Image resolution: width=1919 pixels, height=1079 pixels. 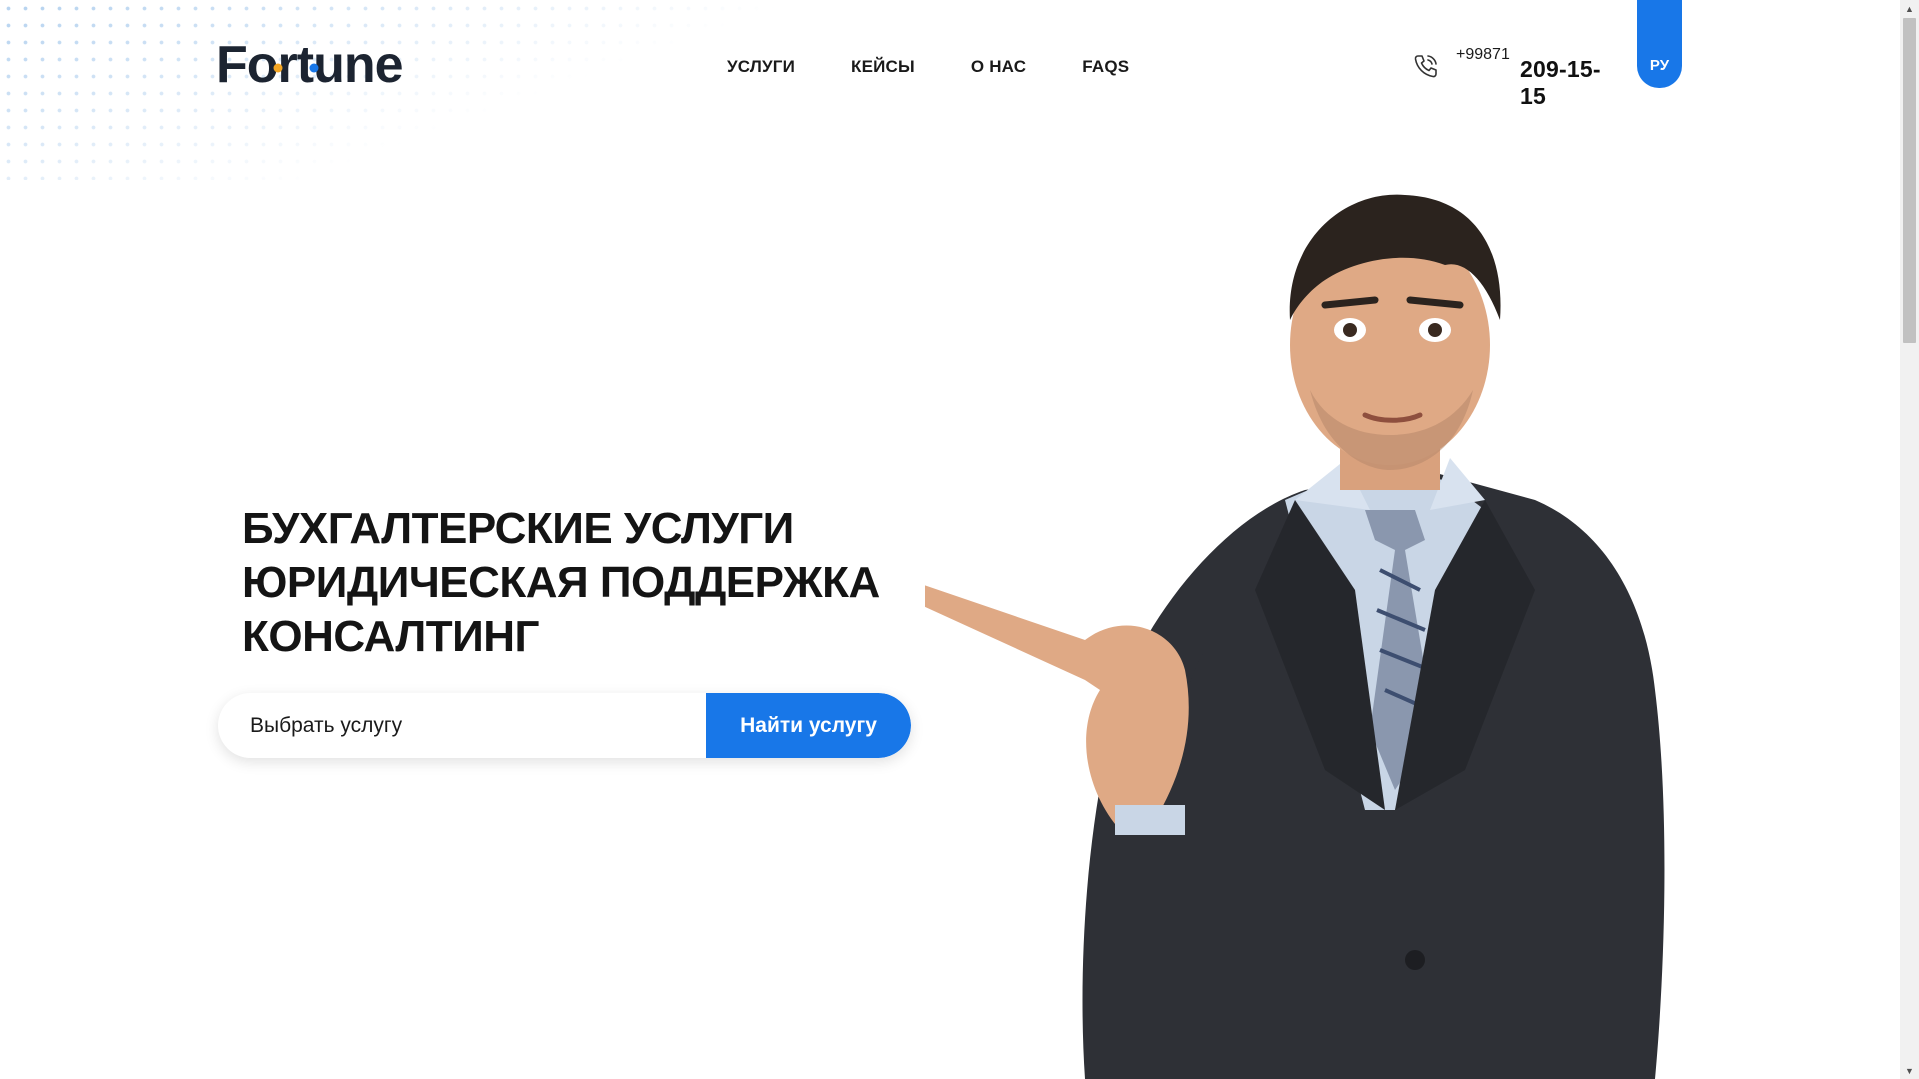 What do you see at coordinates (518, 528) in the screenshot?
I see `hero-title-line-1: БУХГАЛТЕРСКИЕ УСЛУГИ` at bounding box center [518, 528].